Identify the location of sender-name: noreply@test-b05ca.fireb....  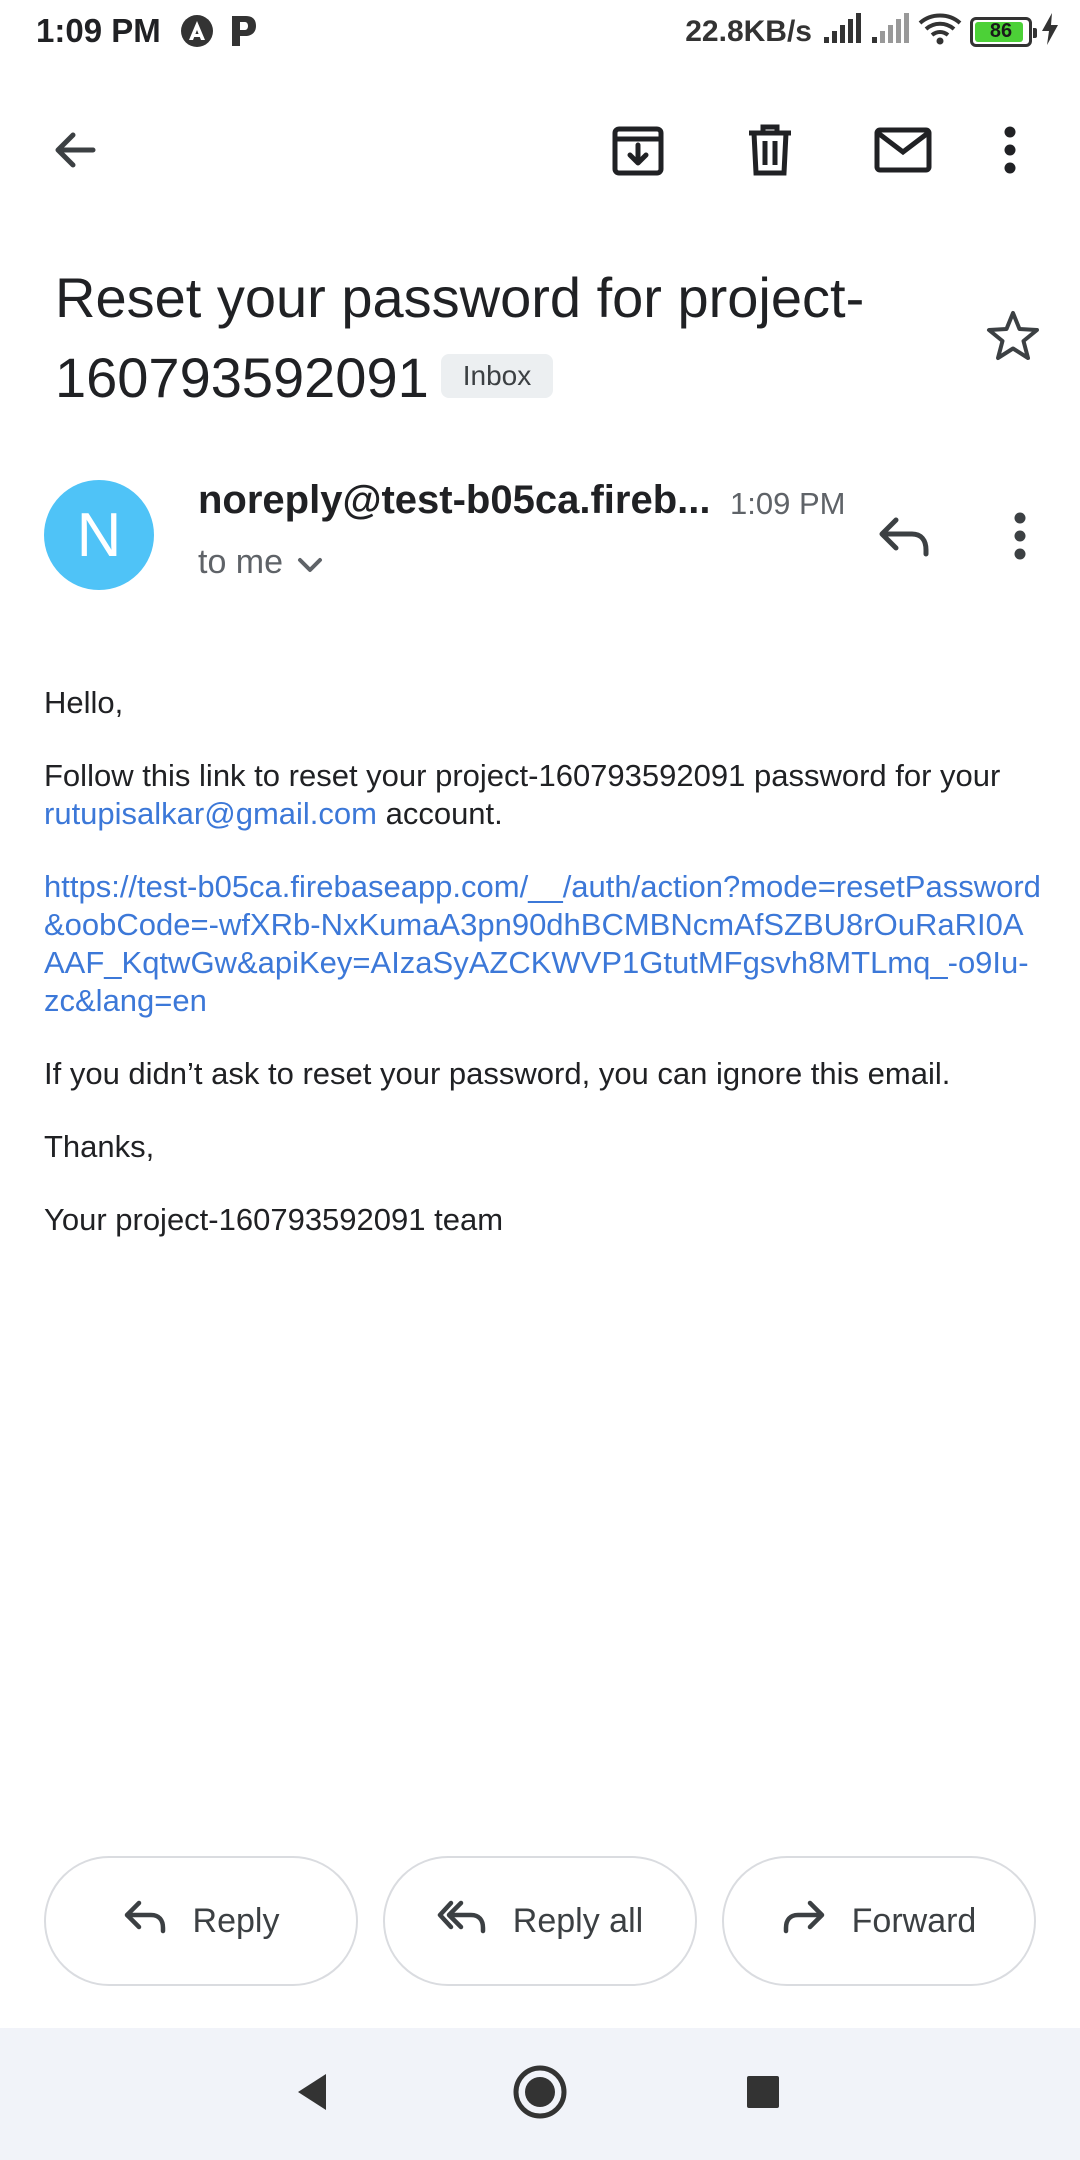
(458, 500).